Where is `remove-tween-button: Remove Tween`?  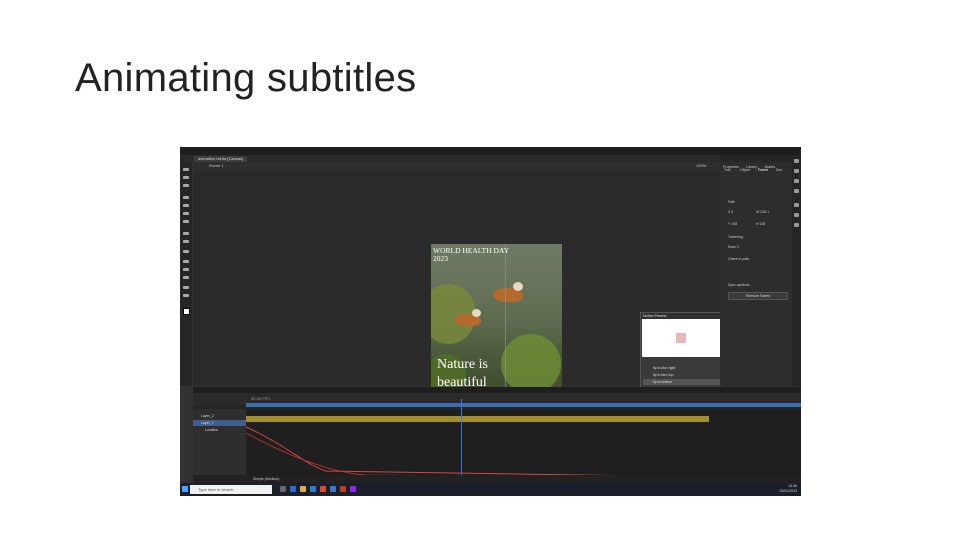 remove-tween-button: Remove Tween is located at coordinates (758, 296).